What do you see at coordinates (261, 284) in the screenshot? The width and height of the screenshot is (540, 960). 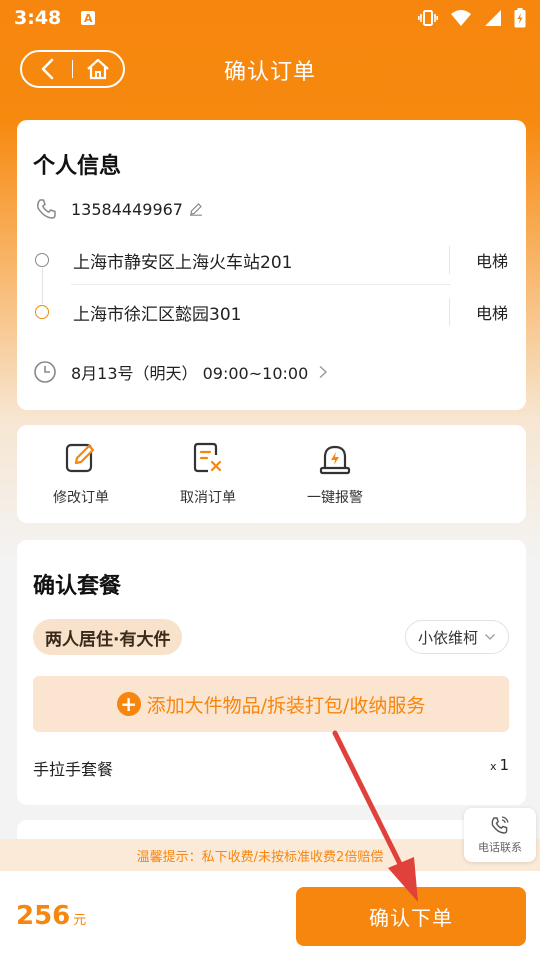 I see `address-separator` at bounding box center [261, 284].